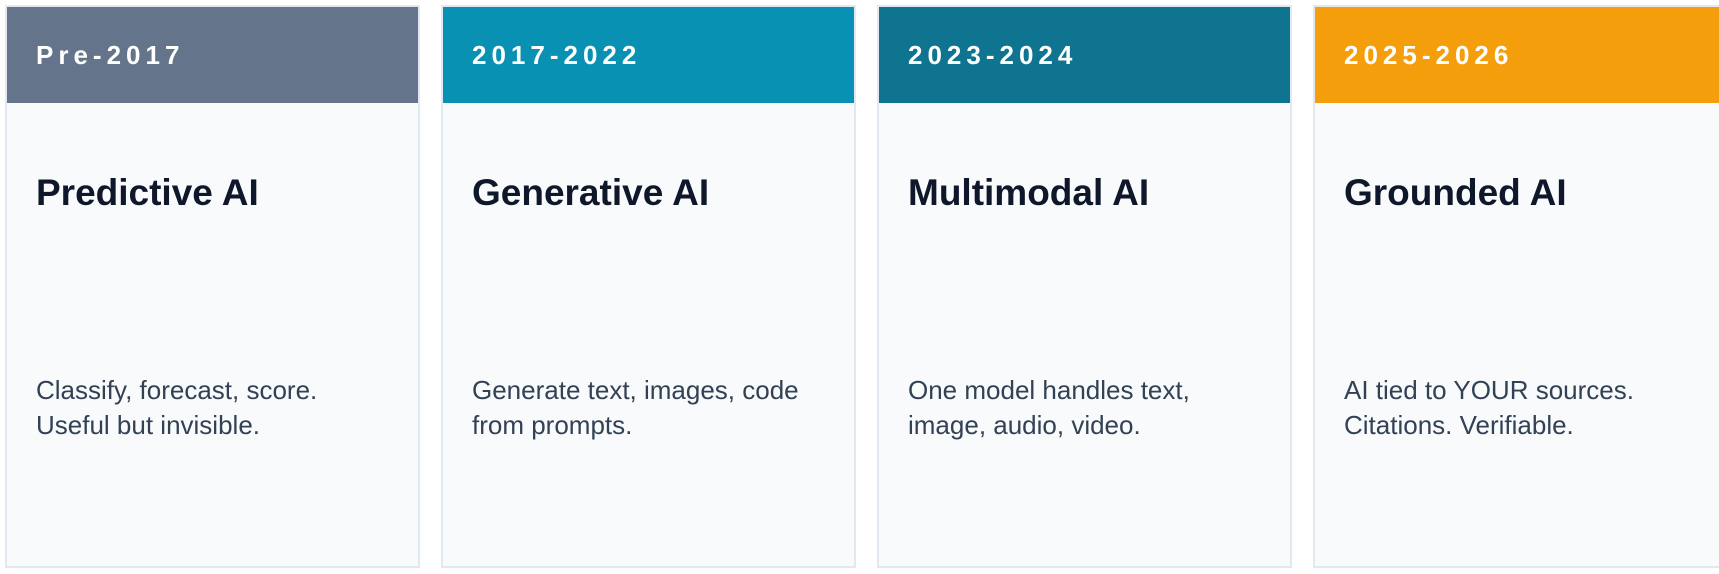 This screenshot has height=574, width=1719. I want to click on era-description-line: from prompts., so click(552, 425).